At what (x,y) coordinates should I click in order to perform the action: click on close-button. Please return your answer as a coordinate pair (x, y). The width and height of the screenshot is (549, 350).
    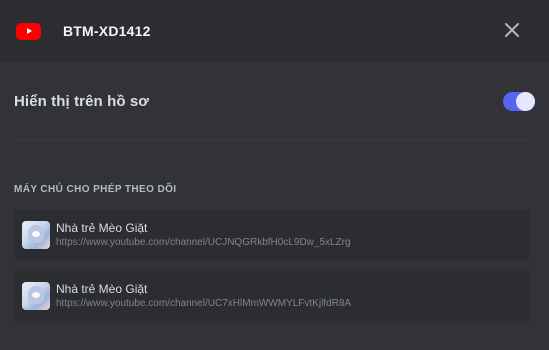
    Looking at the image, I should click on (512, 30).